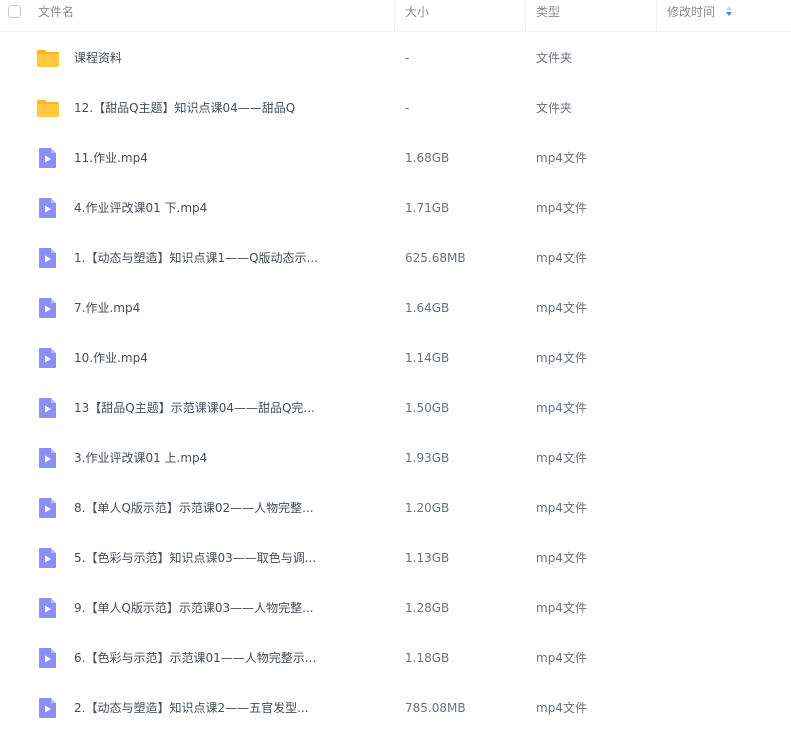 The height and width of the screenshot is (745, 791). I want to click on file-name: 11.作业.mp4, so click(111, 158).